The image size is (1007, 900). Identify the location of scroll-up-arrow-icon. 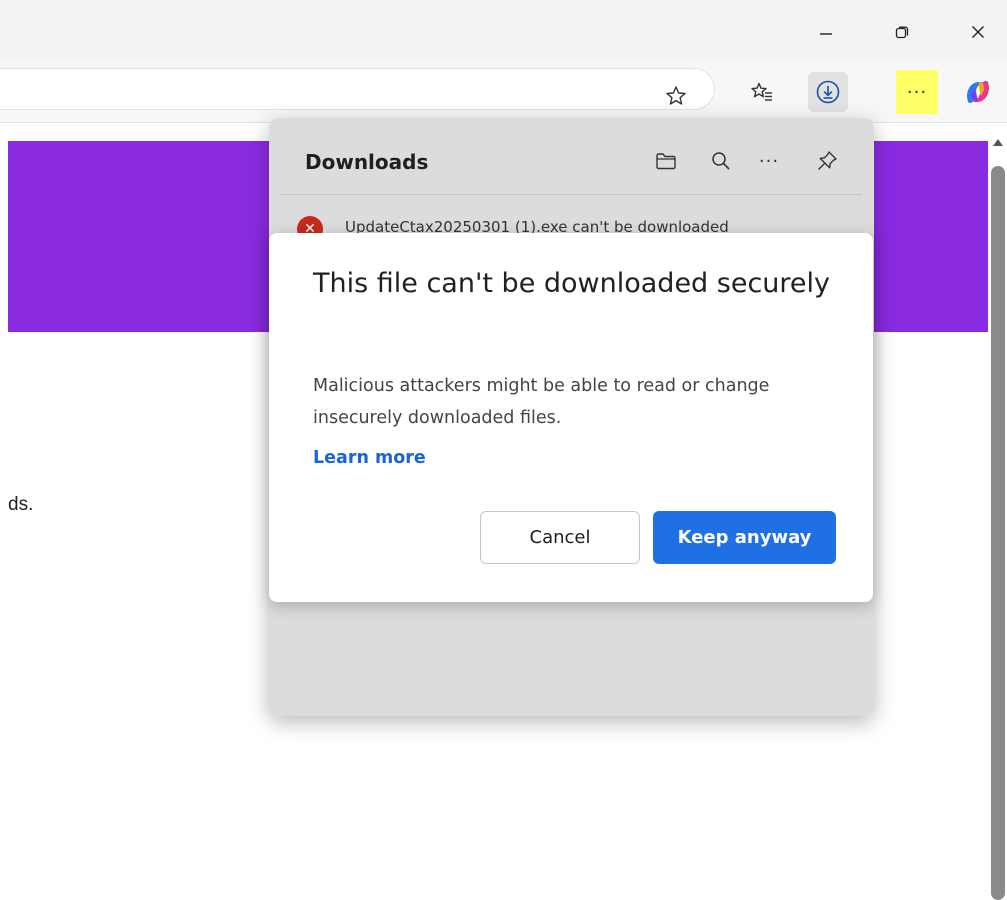
(998, 142).